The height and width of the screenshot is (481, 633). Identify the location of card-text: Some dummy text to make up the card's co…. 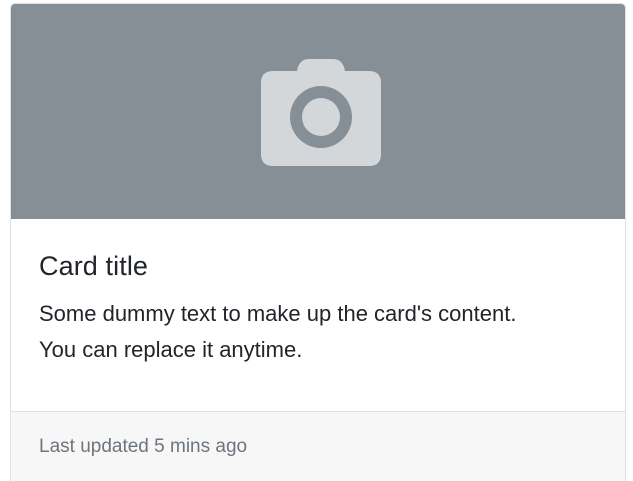
(278, 331).